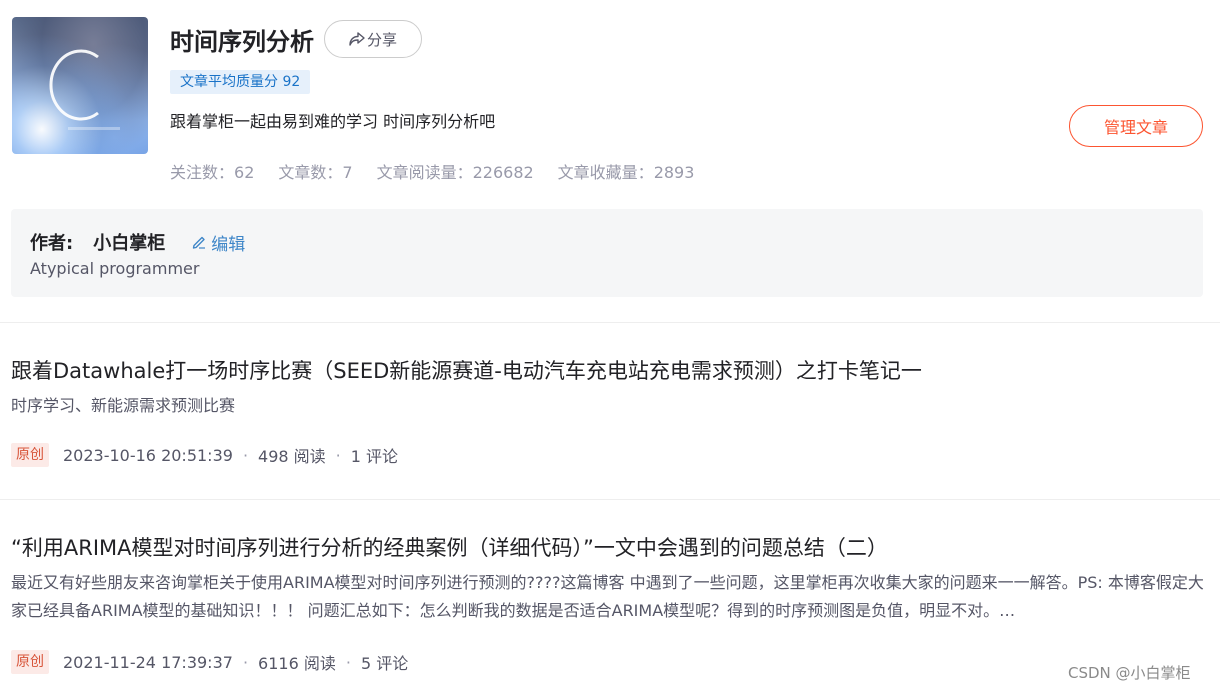  I want to click on pencil-icon, so click(199, 242).